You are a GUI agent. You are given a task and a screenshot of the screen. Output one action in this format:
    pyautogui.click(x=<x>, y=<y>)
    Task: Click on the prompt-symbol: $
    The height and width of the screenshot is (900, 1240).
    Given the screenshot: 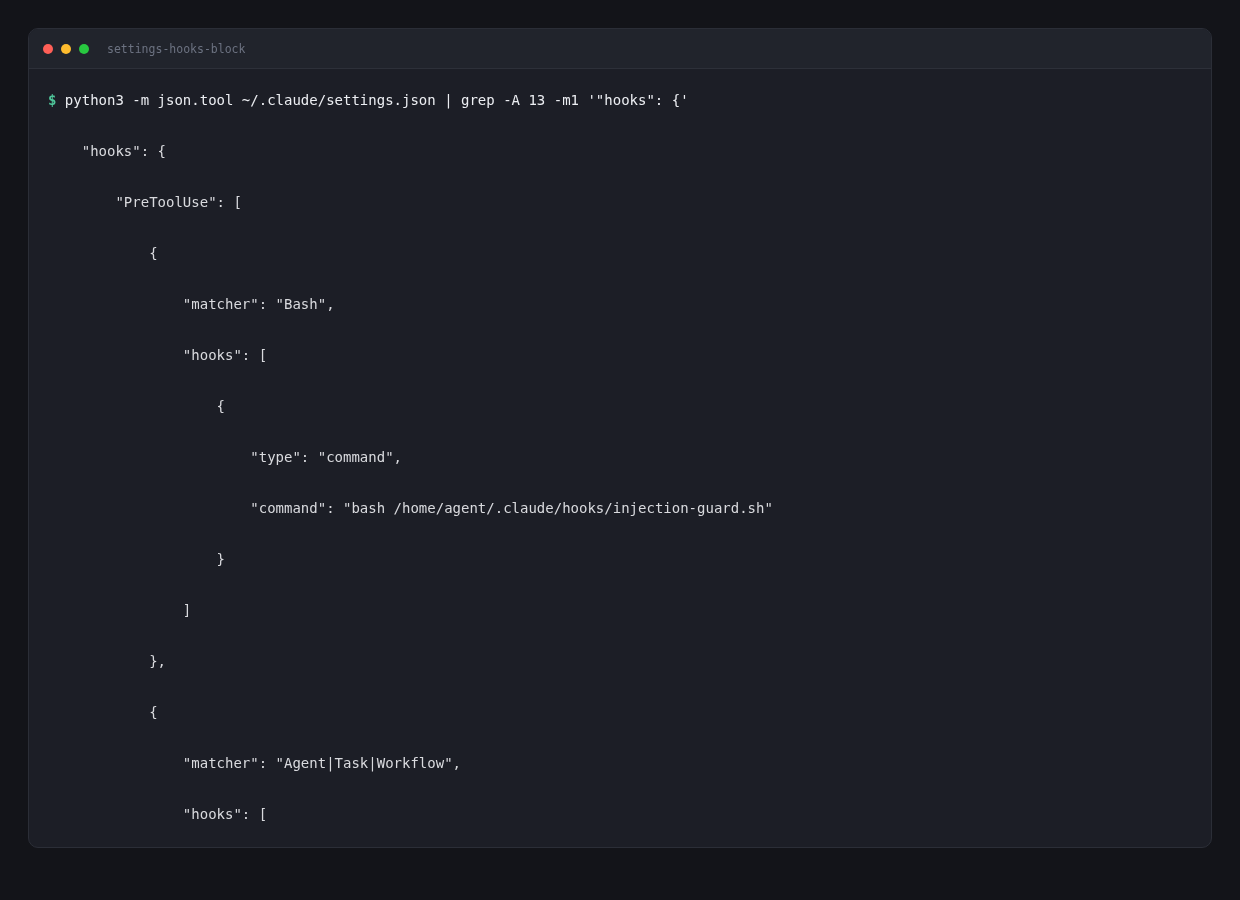 What is the action you would take?
    pyautogui.click(x=52, y=100)
    